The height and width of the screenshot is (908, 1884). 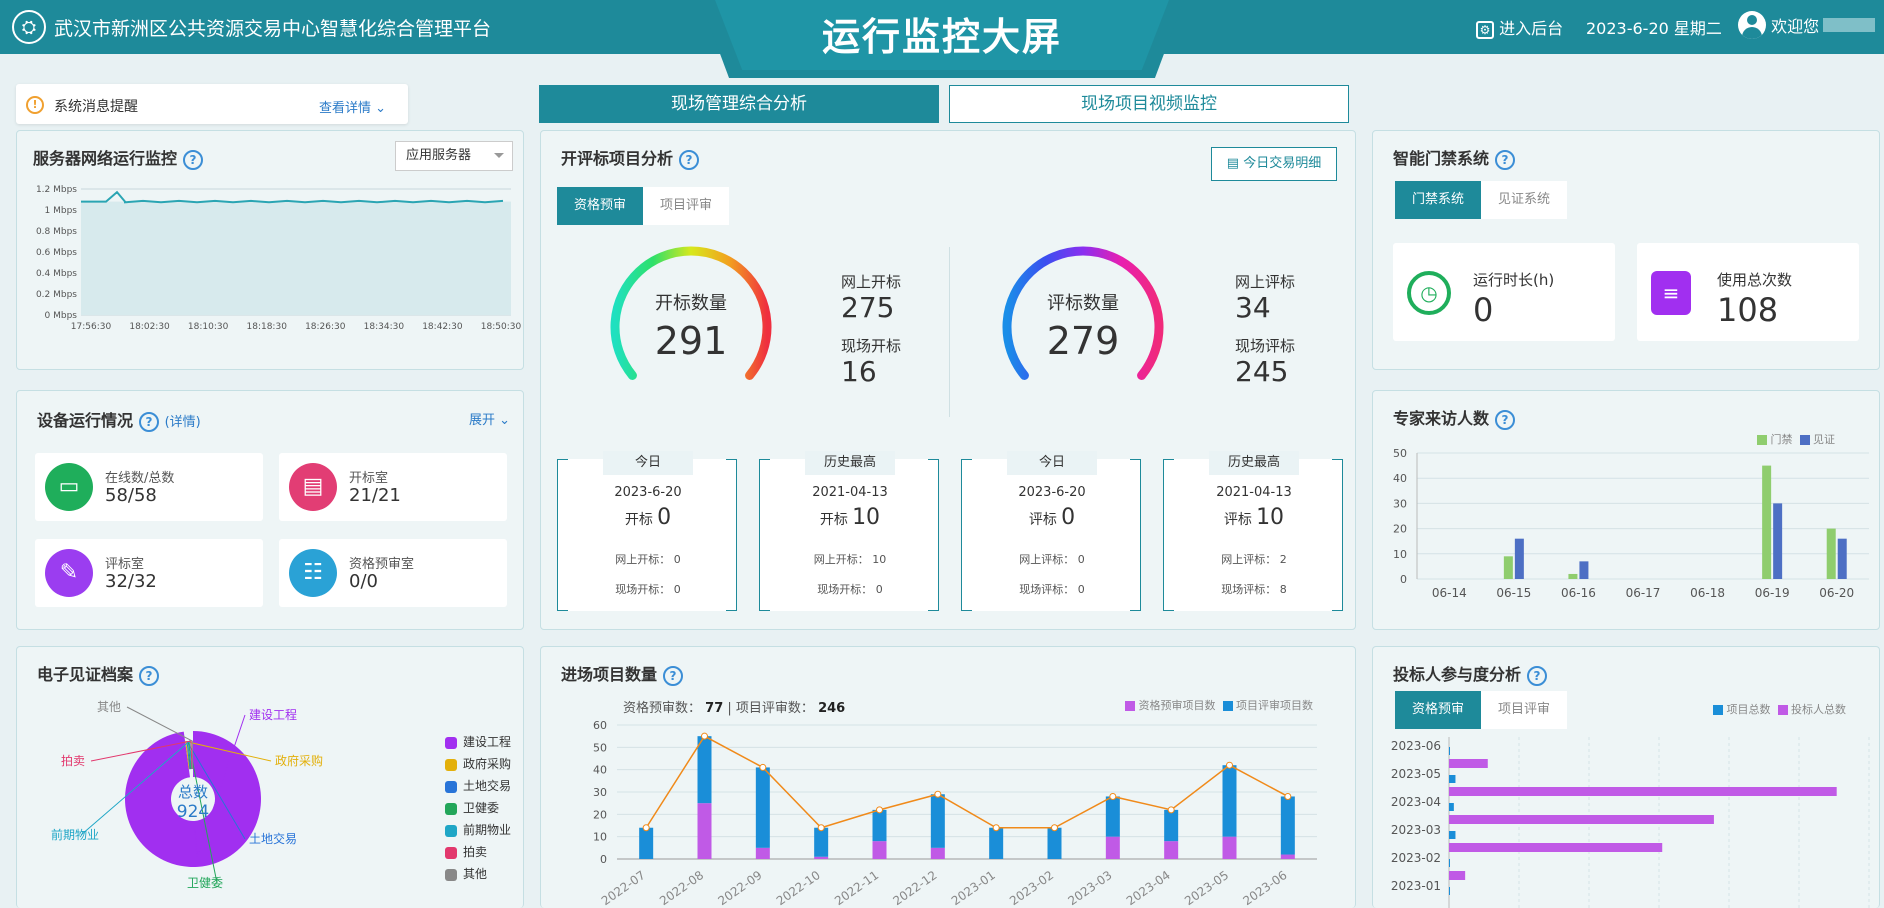 I want to click on x-tick-label: 06-14, so click(x=1449, y=593).